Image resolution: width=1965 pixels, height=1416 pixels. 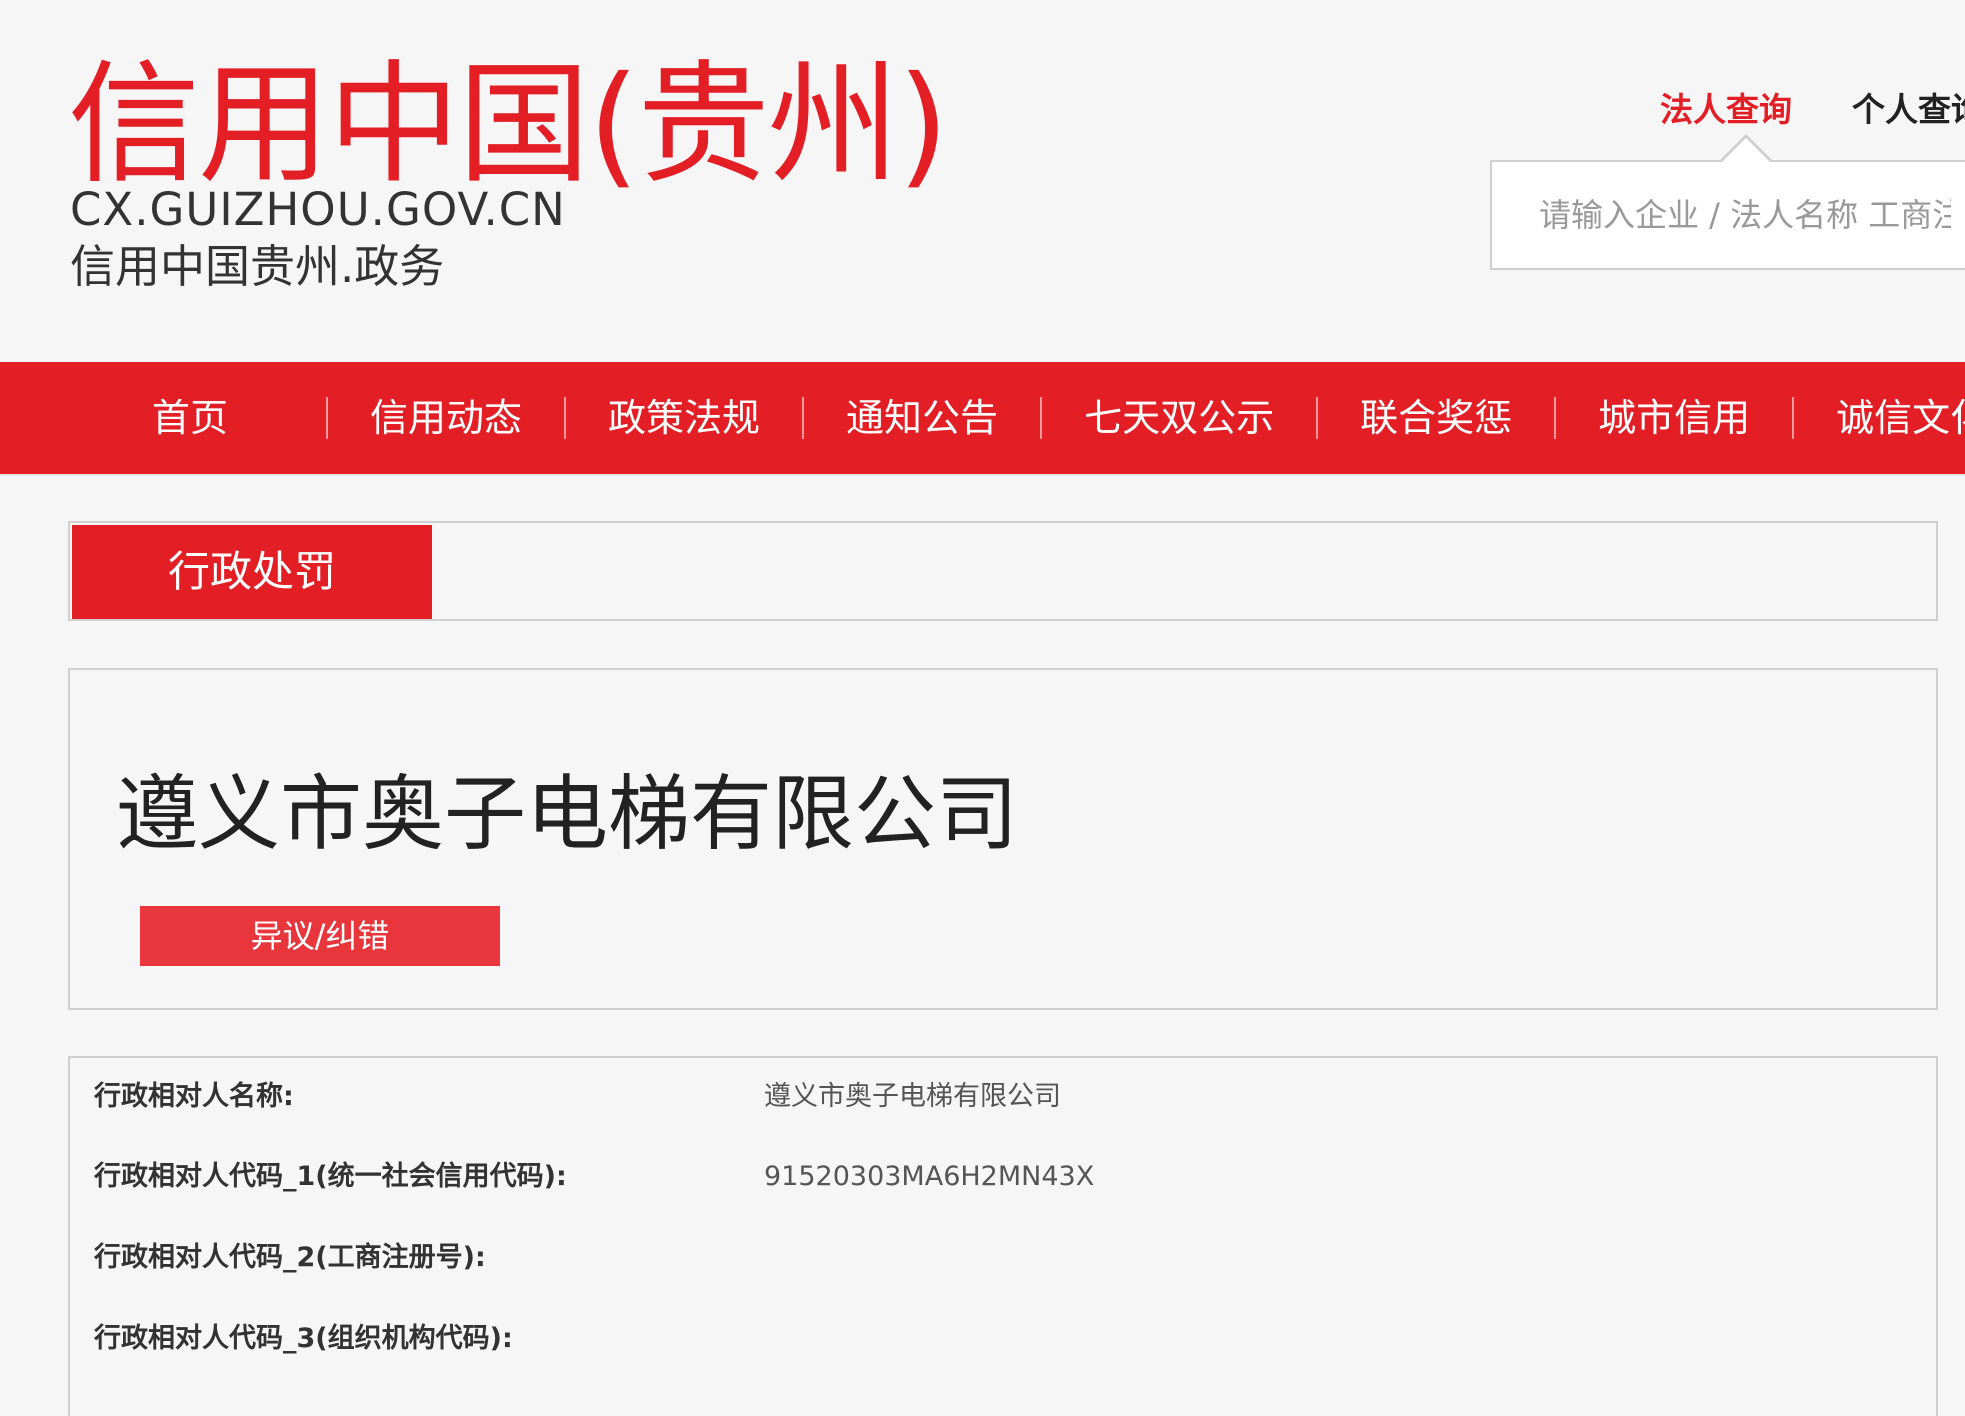 What do you see at coordinates (1436, 418) in the screenshot?
I see `nav-item-joint-rewards-penalties: 联合奖惩` at bounding box center [1436, 418].